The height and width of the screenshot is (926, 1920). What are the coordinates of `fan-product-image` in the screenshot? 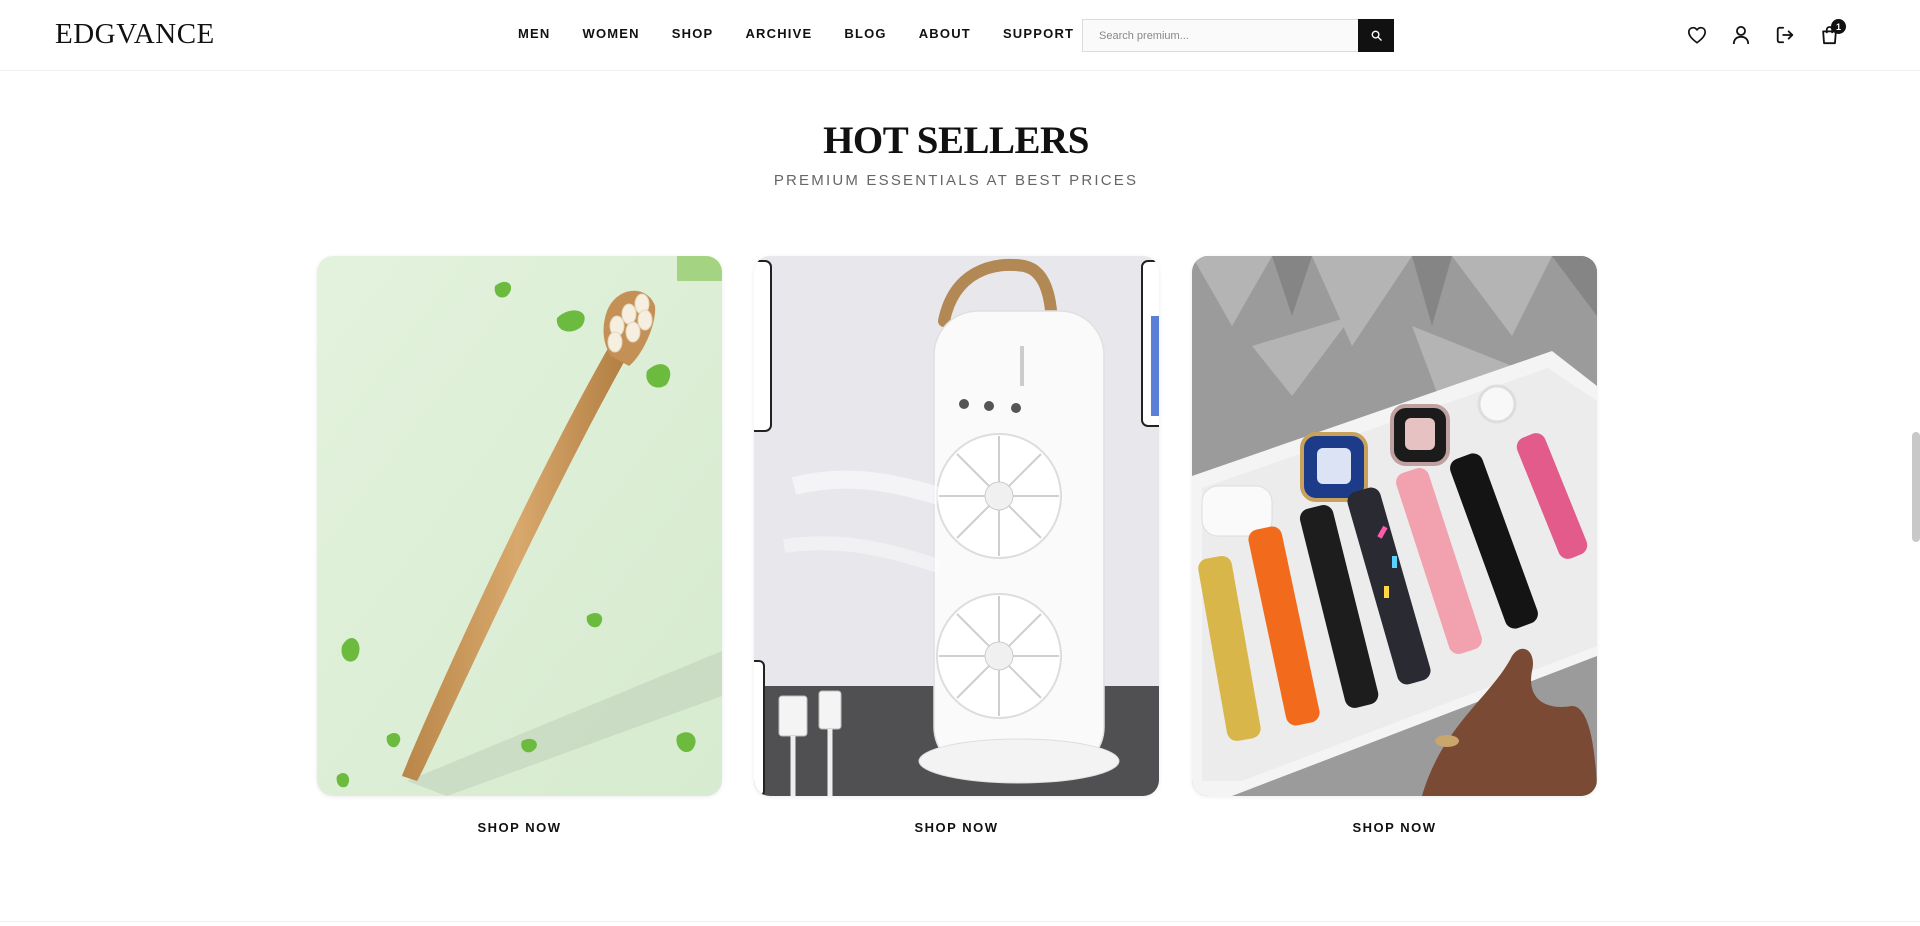 It's located at (956, 526).